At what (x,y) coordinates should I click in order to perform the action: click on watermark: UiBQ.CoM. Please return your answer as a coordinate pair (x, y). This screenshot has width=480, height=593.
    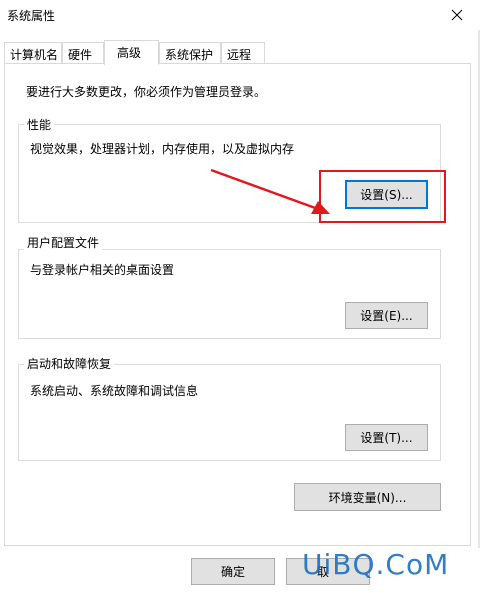
    Looking at the image, I should click on (376, 564).